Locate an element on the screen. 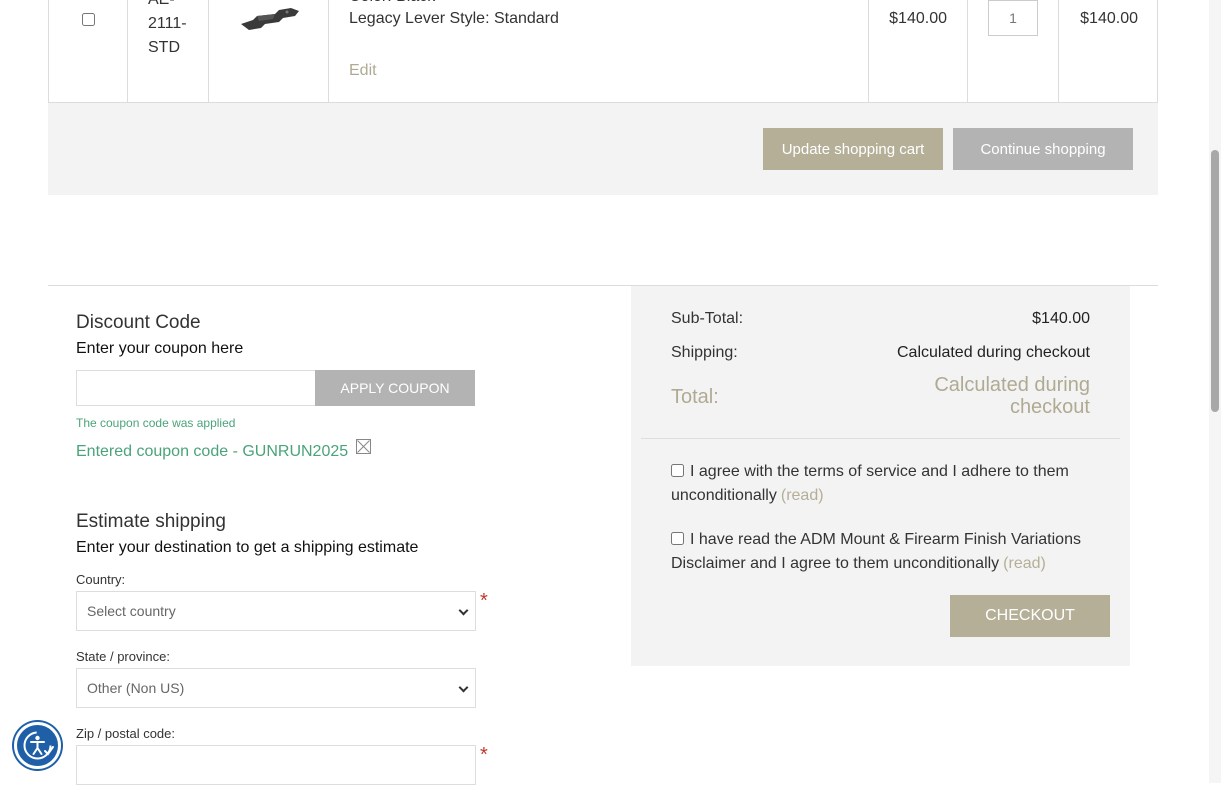 The image size is (1221, 785). accessibility-icon is located at coordinates (37, 745).